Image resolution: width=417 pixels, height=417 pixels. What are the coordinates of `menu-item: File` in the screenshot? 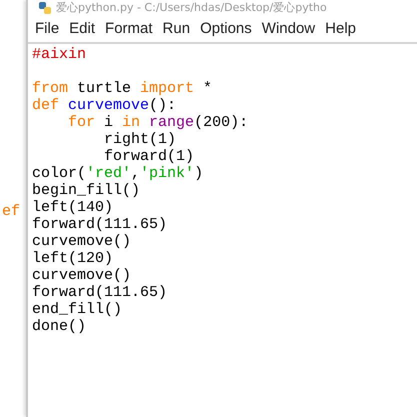 It's located at (47, 28).